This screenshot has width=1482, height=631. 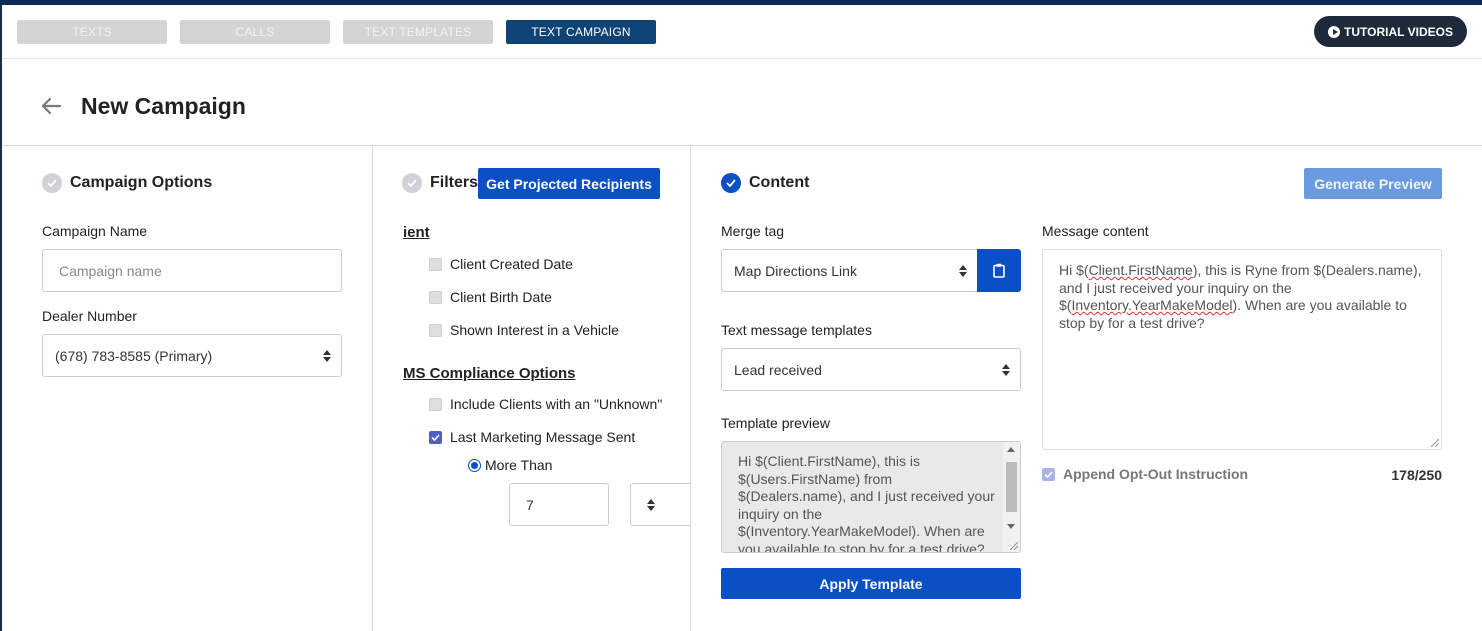 What do you see at coordinates (1398, 31) in the screenshot?
I see `tutorial-videos-label: TUTORIAL VIDEOS` at bounding box center [1398, 31].